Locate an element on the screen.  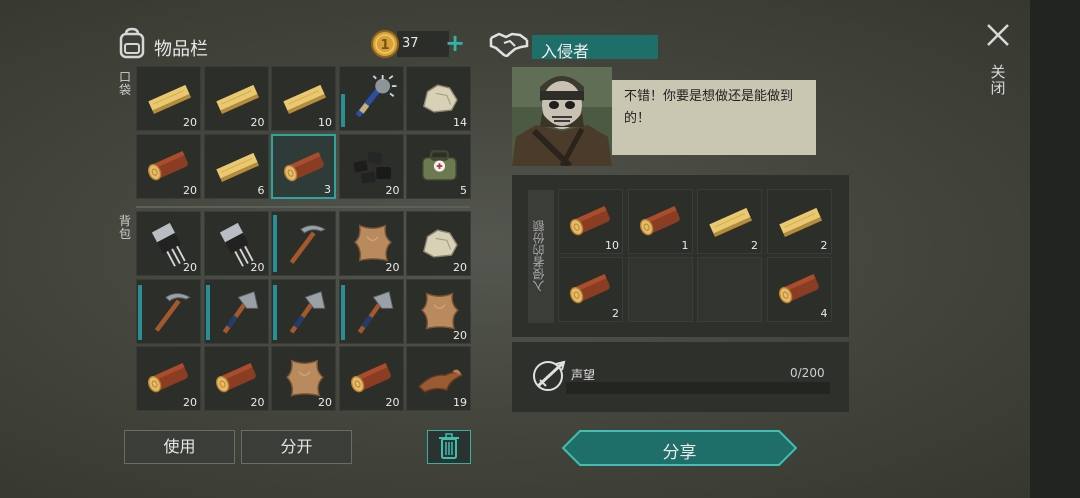
svg-text: 1 is located at coordinates (384, 45).